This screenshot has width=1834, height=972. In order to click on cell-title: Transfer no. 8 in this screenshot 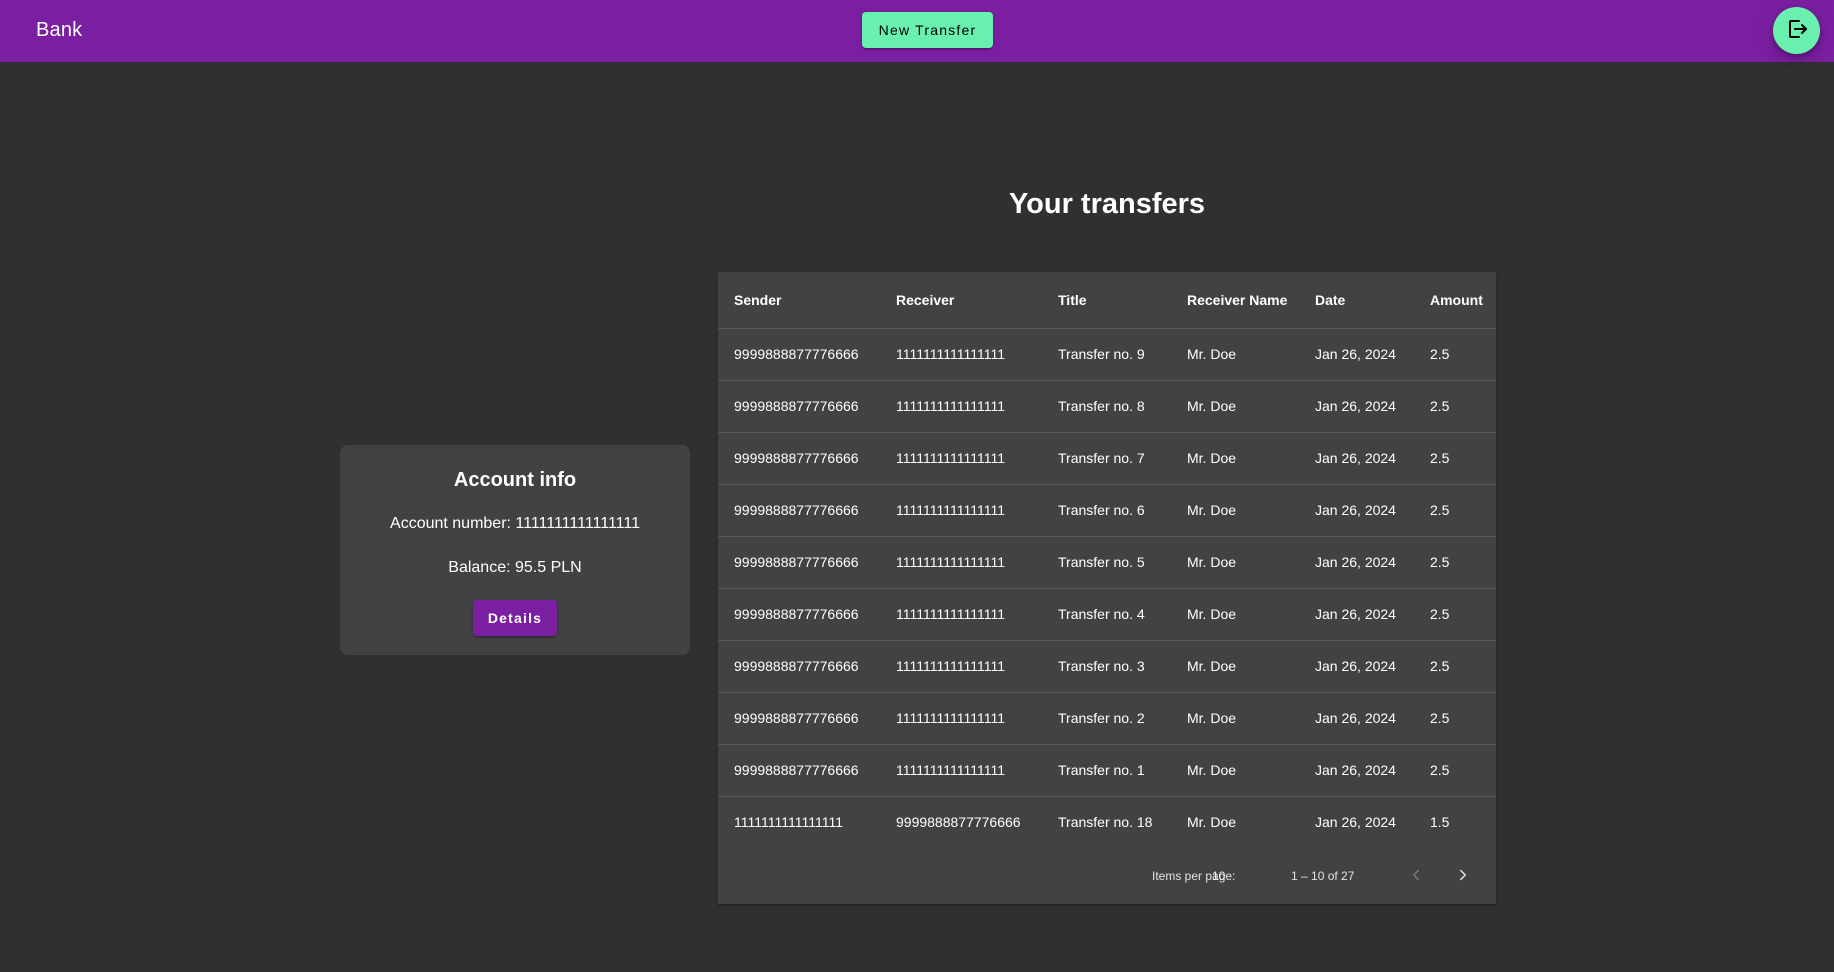, I will do `click(1106, 406)`.